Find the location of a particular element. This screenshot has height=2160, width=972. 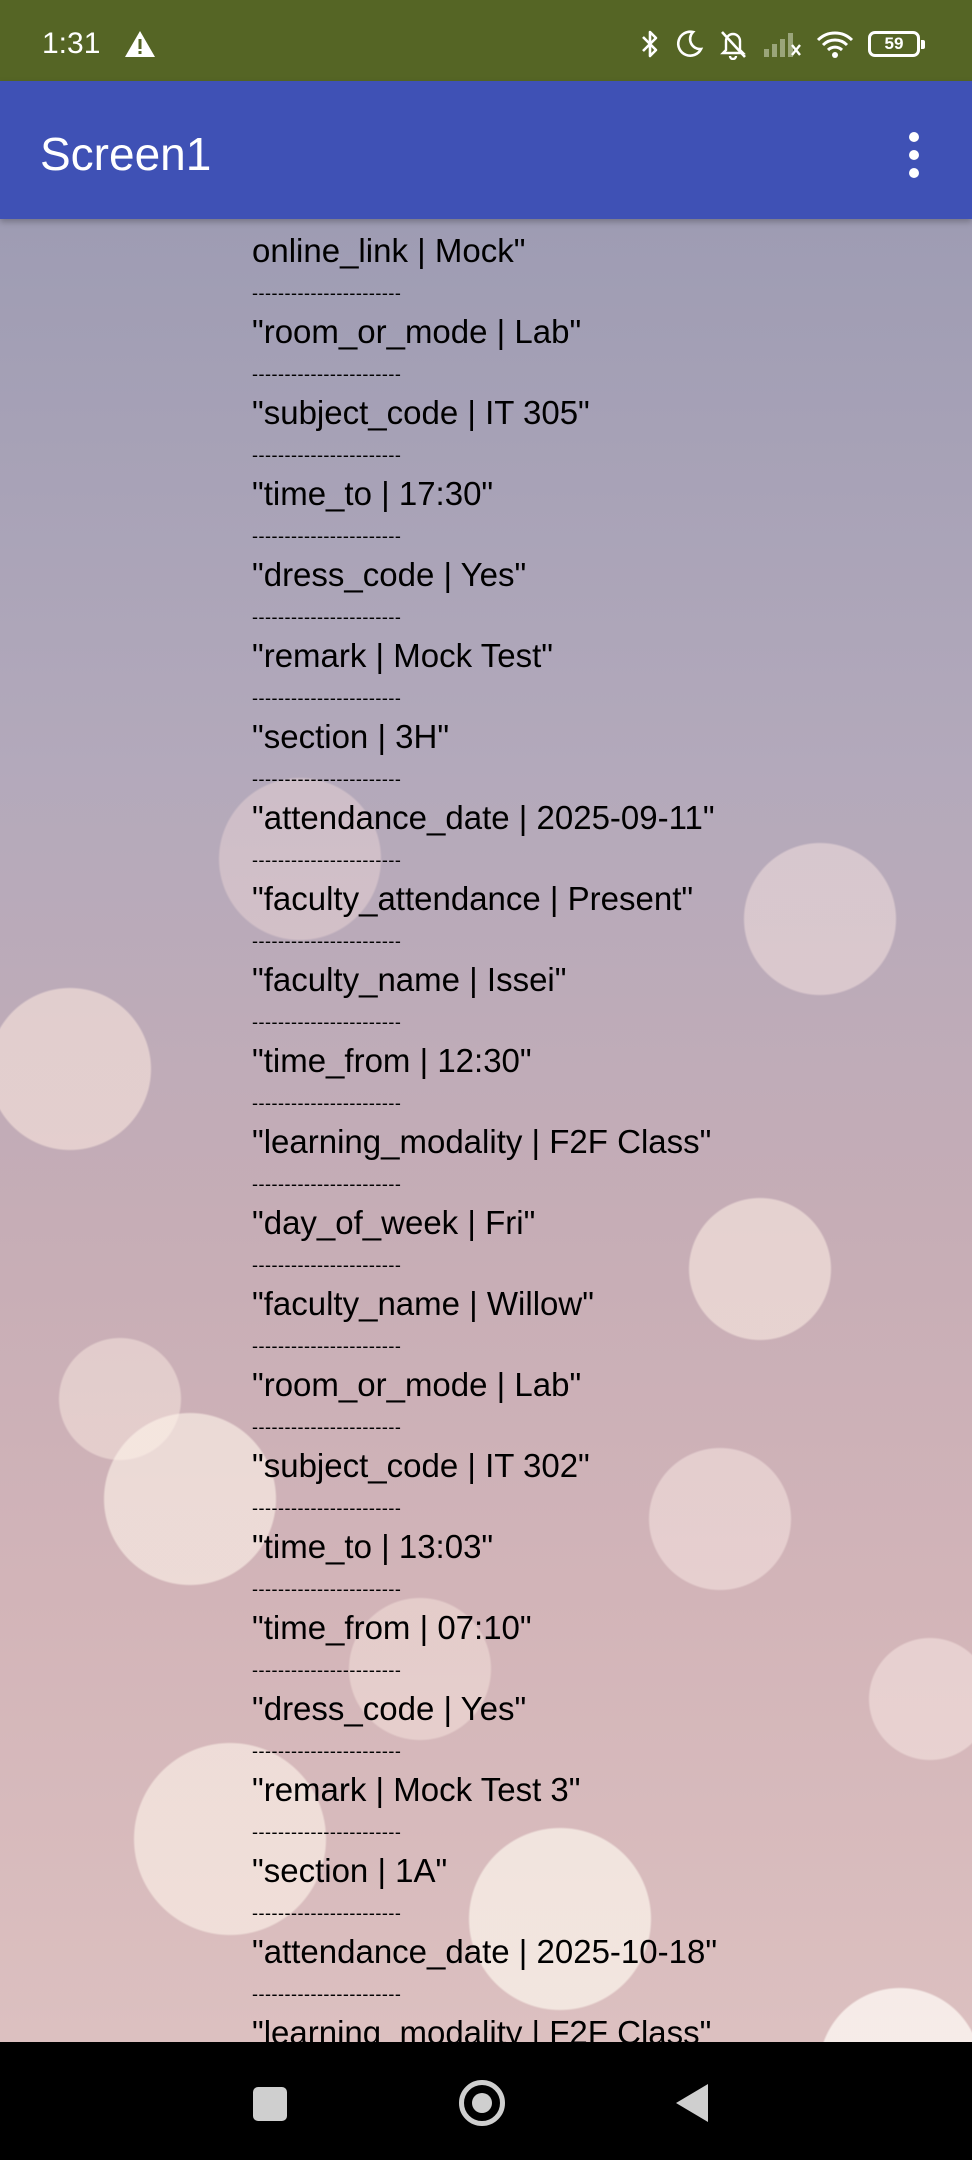

recent-apps-icon is located at coordinates (270, 2104).